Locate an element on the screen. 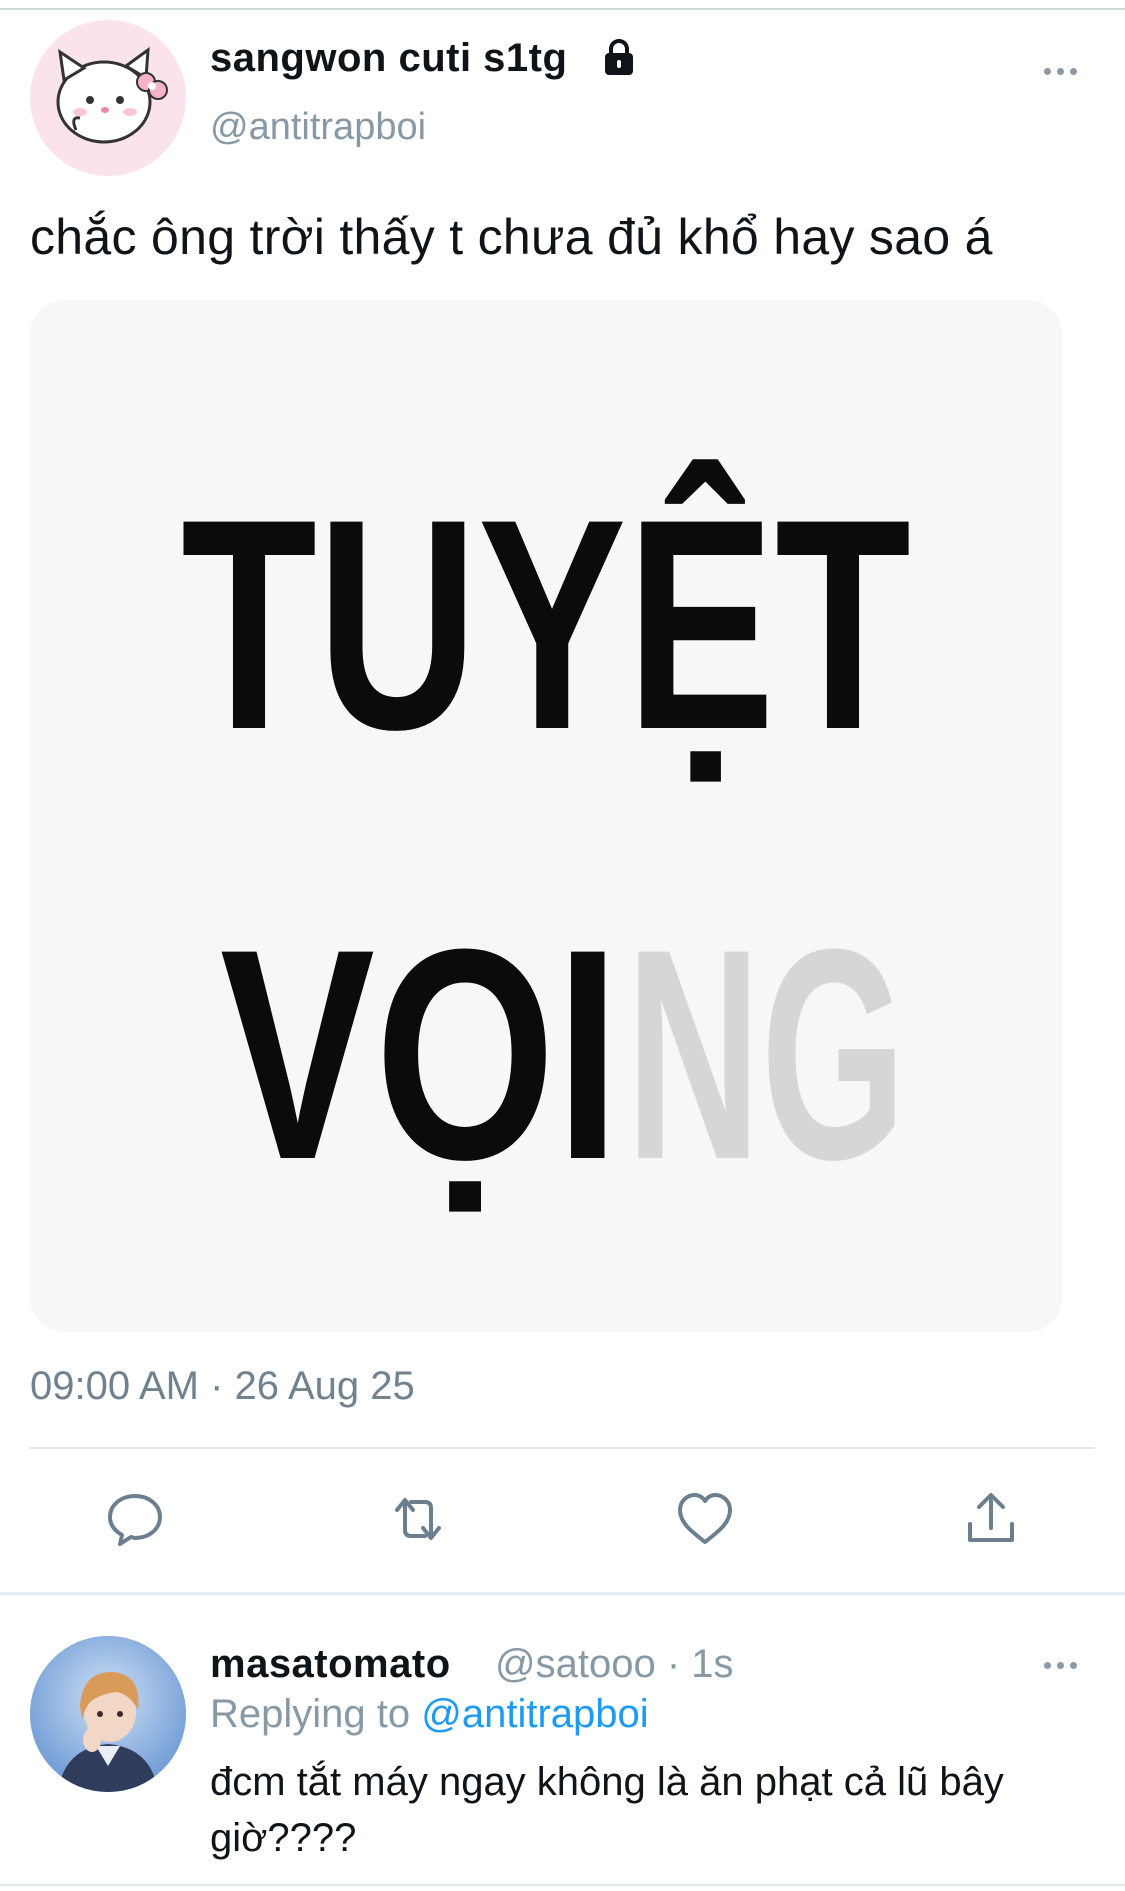  like-button is located at coordinates (705, 1519).